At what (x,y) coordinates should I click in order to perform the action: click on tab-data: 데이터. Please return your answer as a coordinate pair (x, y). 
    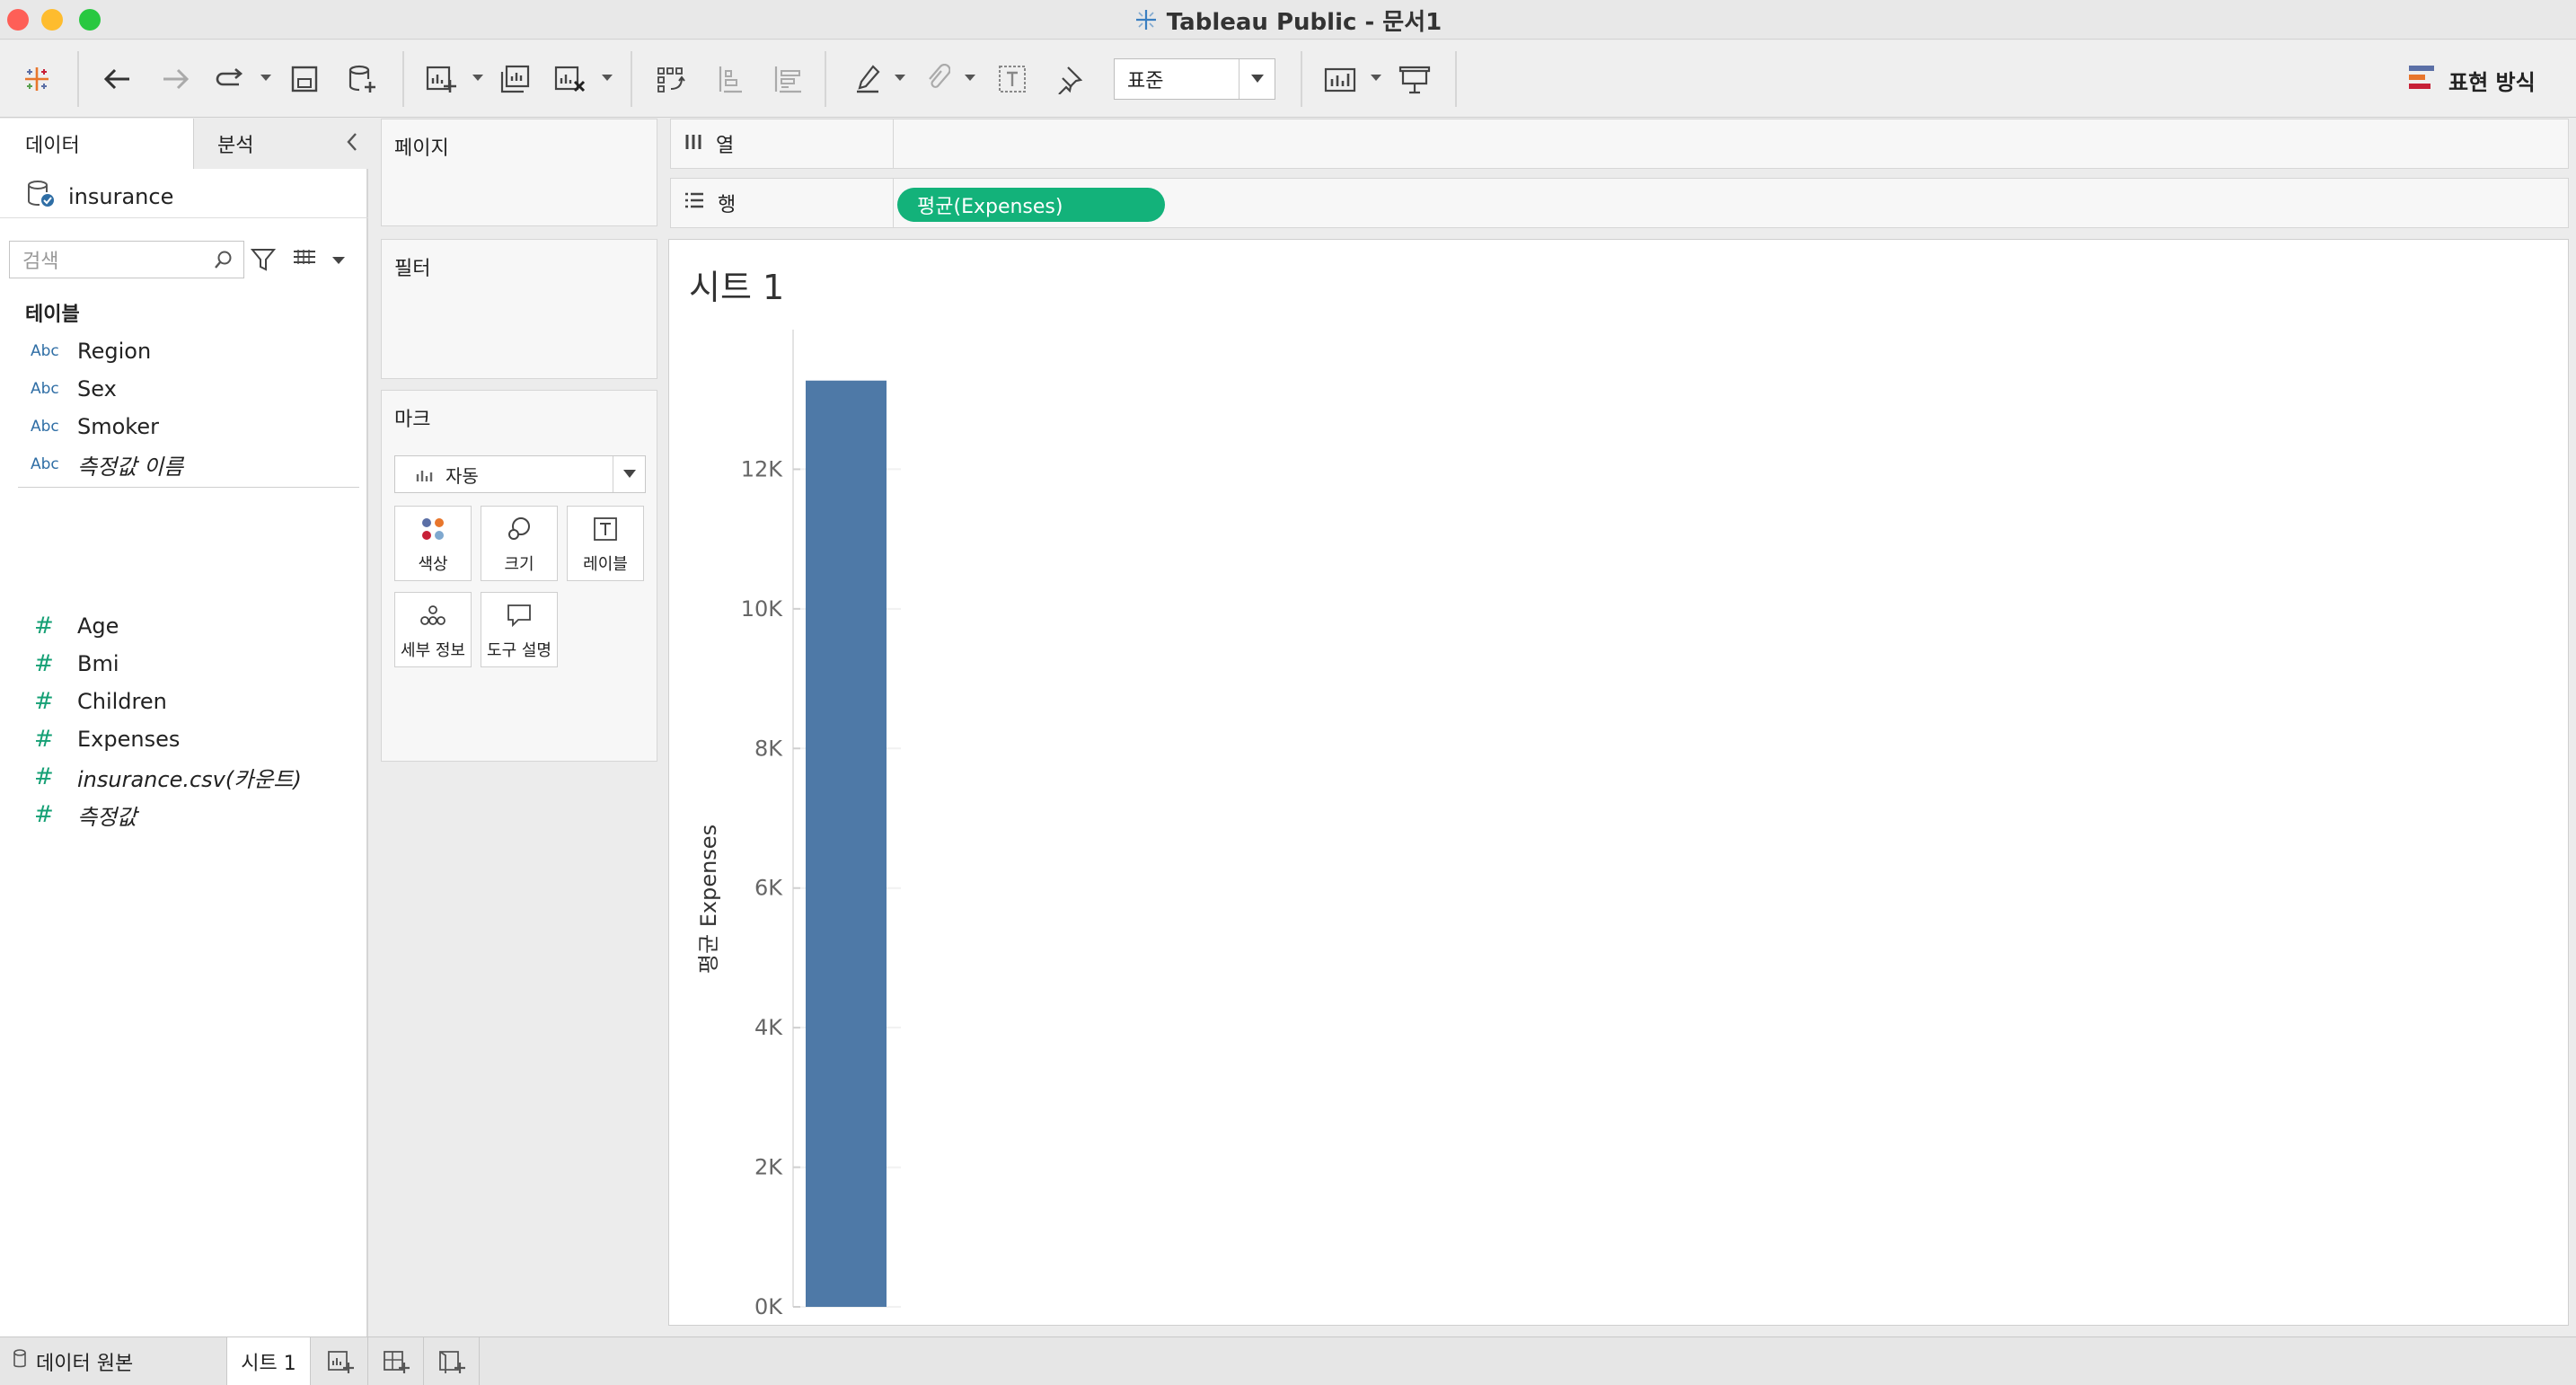
    Looking at the image, I should click on (97, 144).